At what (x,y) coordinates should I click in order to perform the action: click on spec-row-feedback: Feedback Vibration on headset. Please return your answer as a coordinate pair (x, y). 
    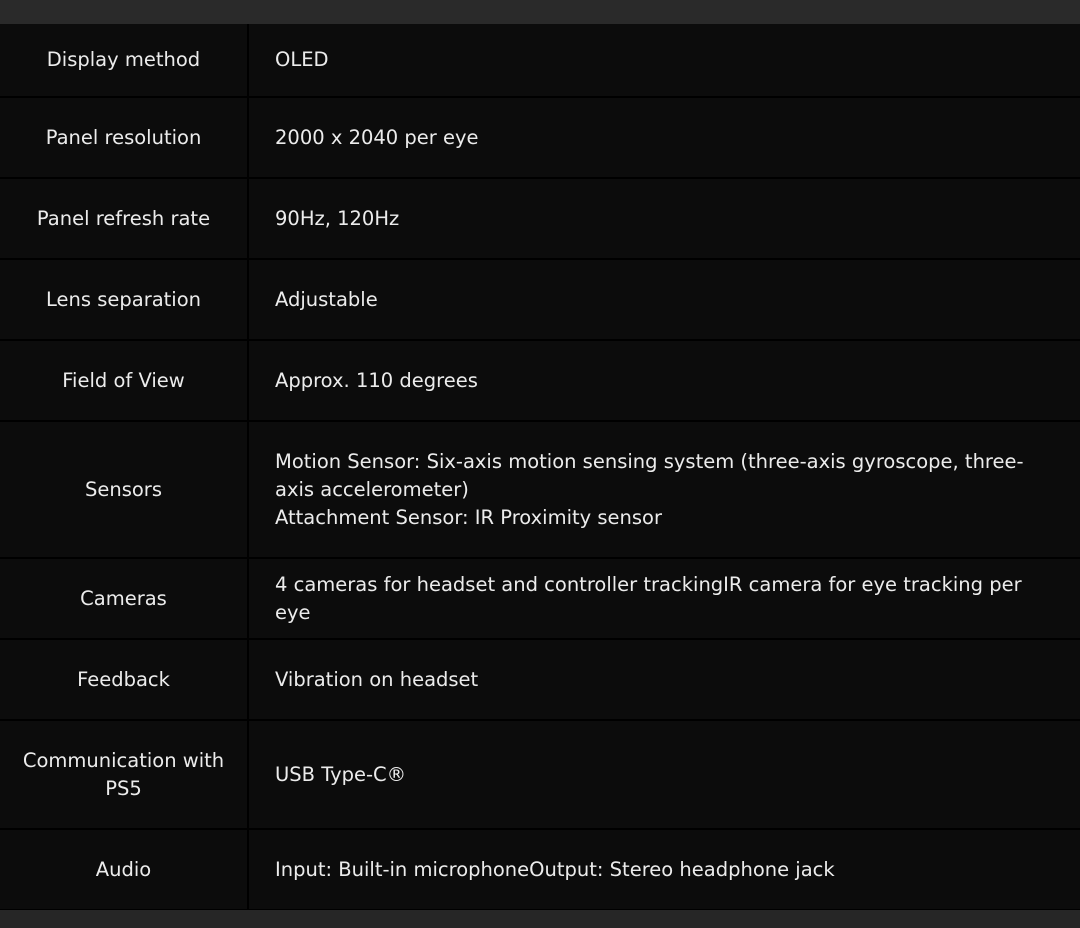
    Looking at the image, I should click on (540, 679).